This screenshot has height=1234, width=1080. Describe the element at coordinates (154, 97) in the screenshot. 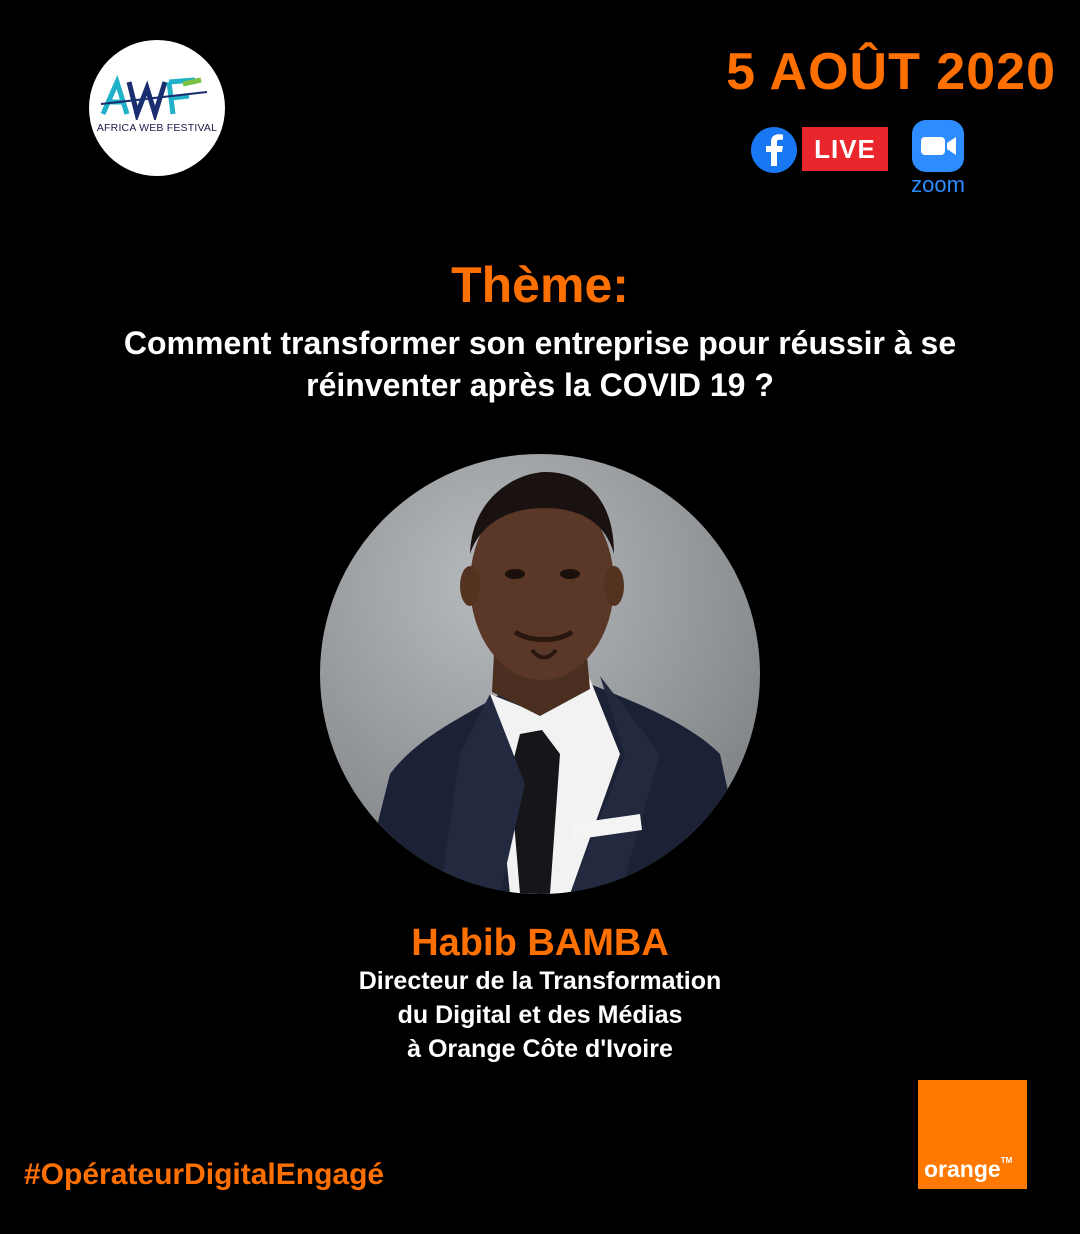

I see `awf-logo-mark` at that location.